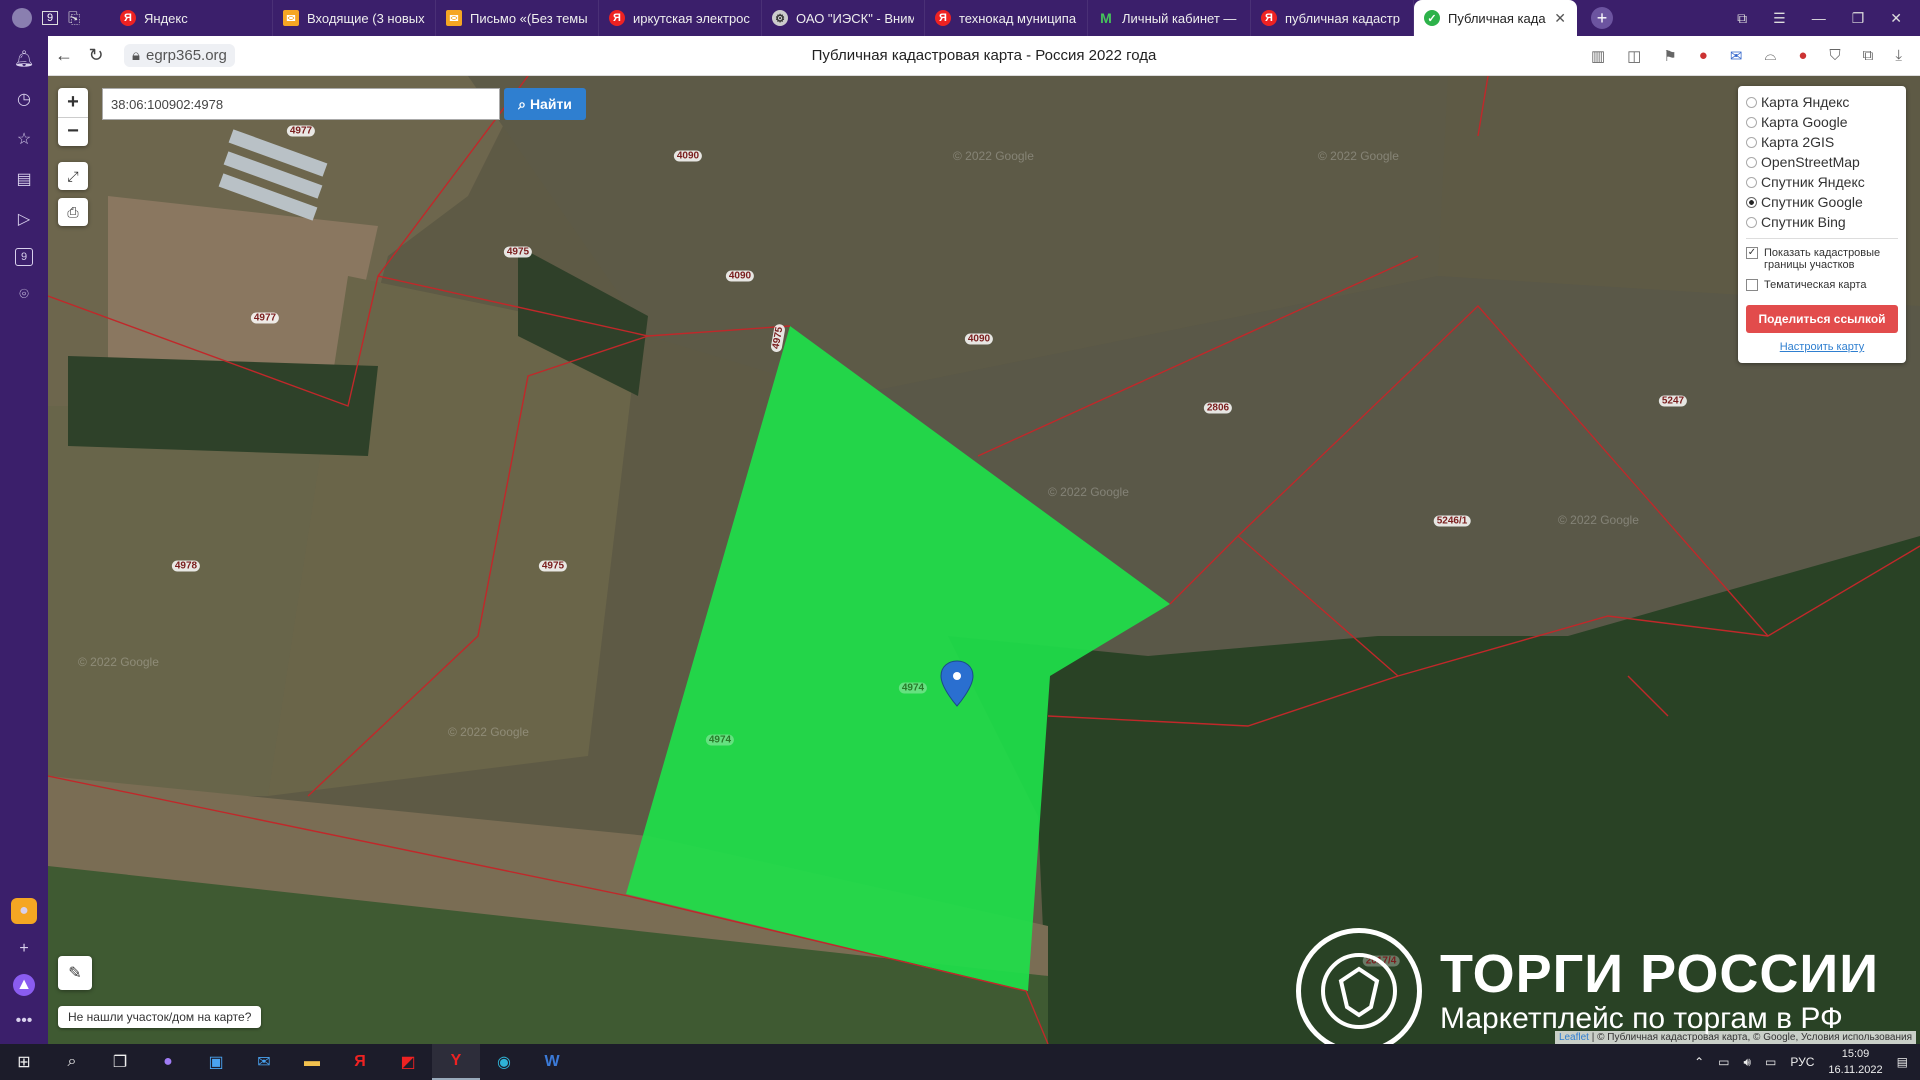  Describe the element at coordinates (1634, 56) in the screenshot. I see `extension-icon: ◫` at that location.